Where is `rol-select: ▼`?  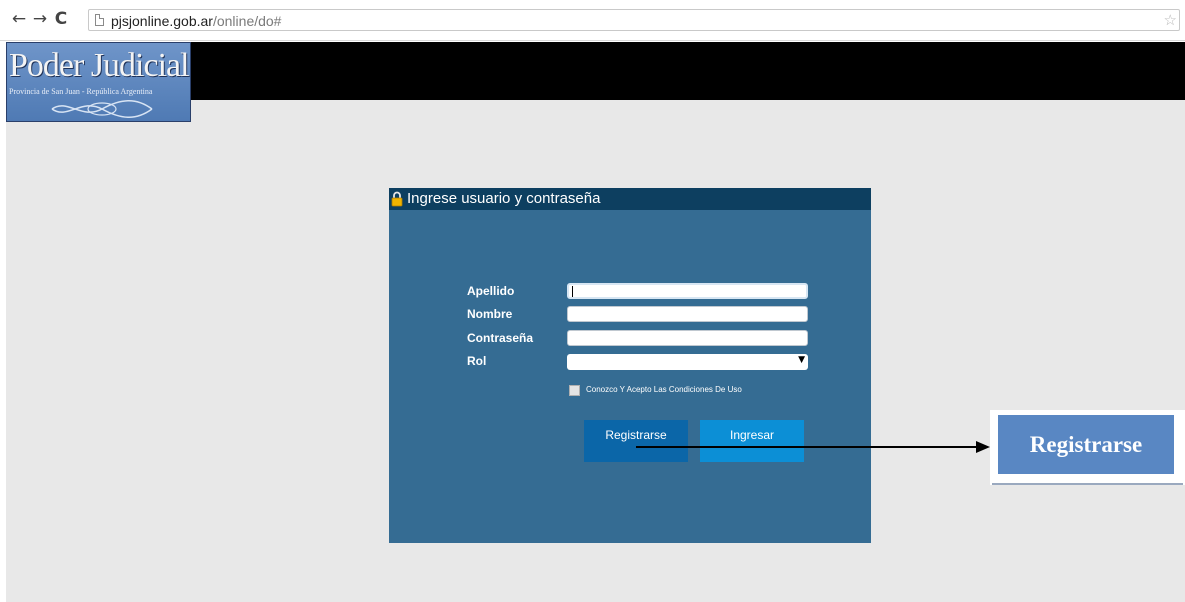 rol-select: ▼ is located at coordinates (687, 362).